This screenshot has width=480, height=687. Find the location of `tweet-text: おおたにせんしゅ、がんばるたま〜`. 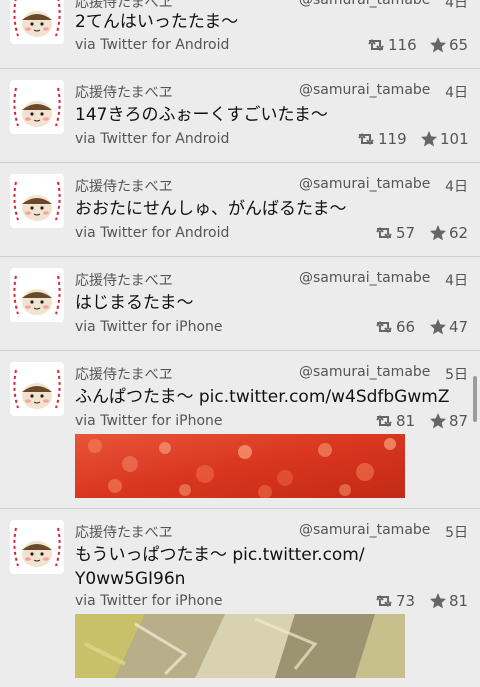

tweet-text: おおたにせんしゅ、がんばるたま〜 is located at coordinates (211, 209).